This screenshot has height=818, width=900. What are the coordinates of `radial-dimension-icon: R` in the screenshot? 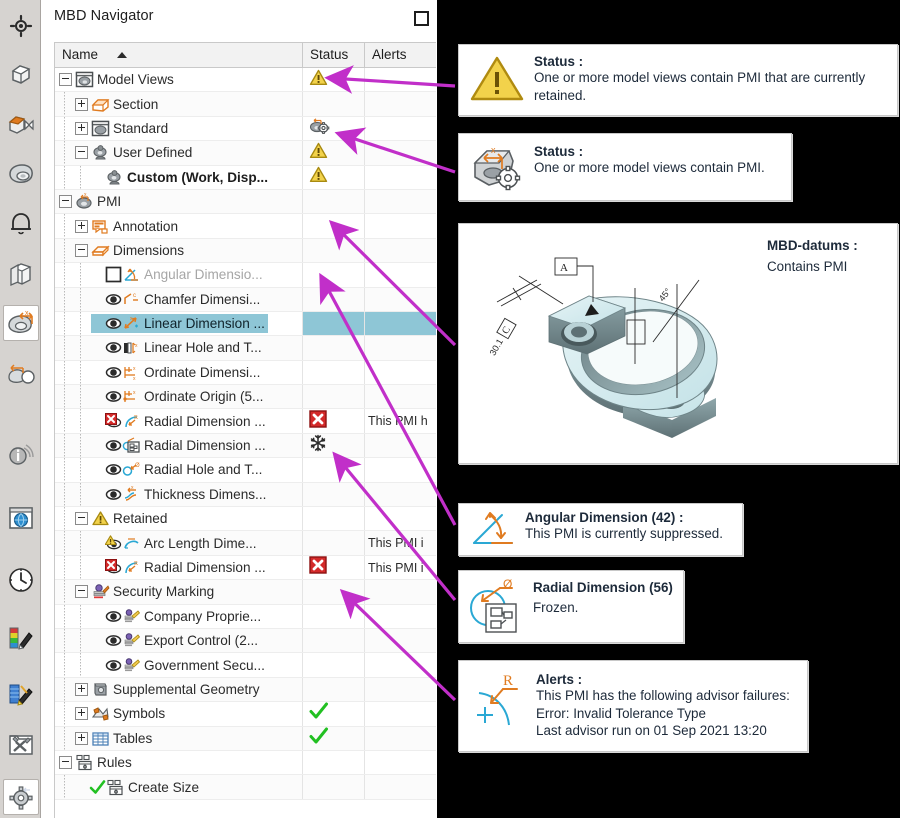 It's located at (131, 567).